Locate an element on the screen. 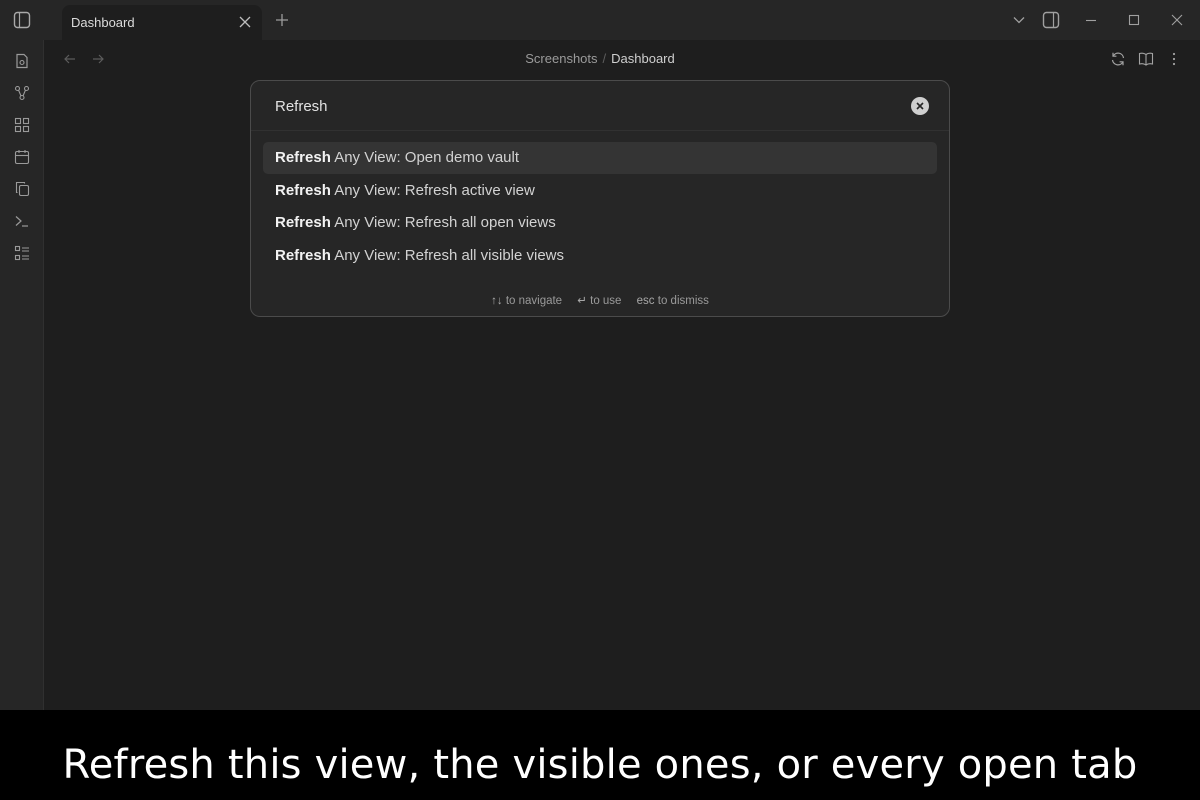 This screenshot has height=800, width=1200. copy-icon is located at coordinates (22, 189).